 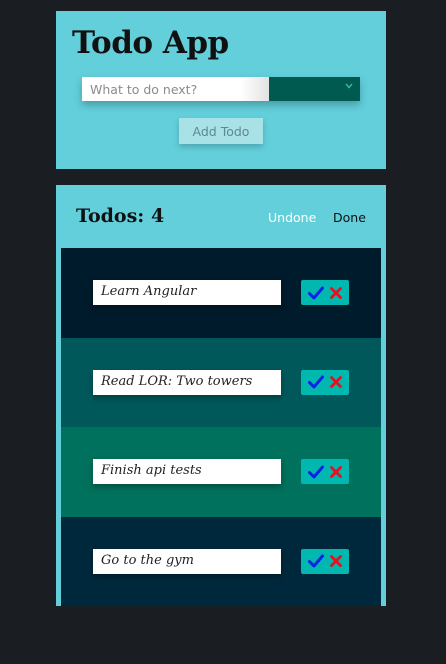 What do you see at coordinates (157, 216) in the screenshot?
I see `todo-count-value: 4` at bounding box center [157, 216].